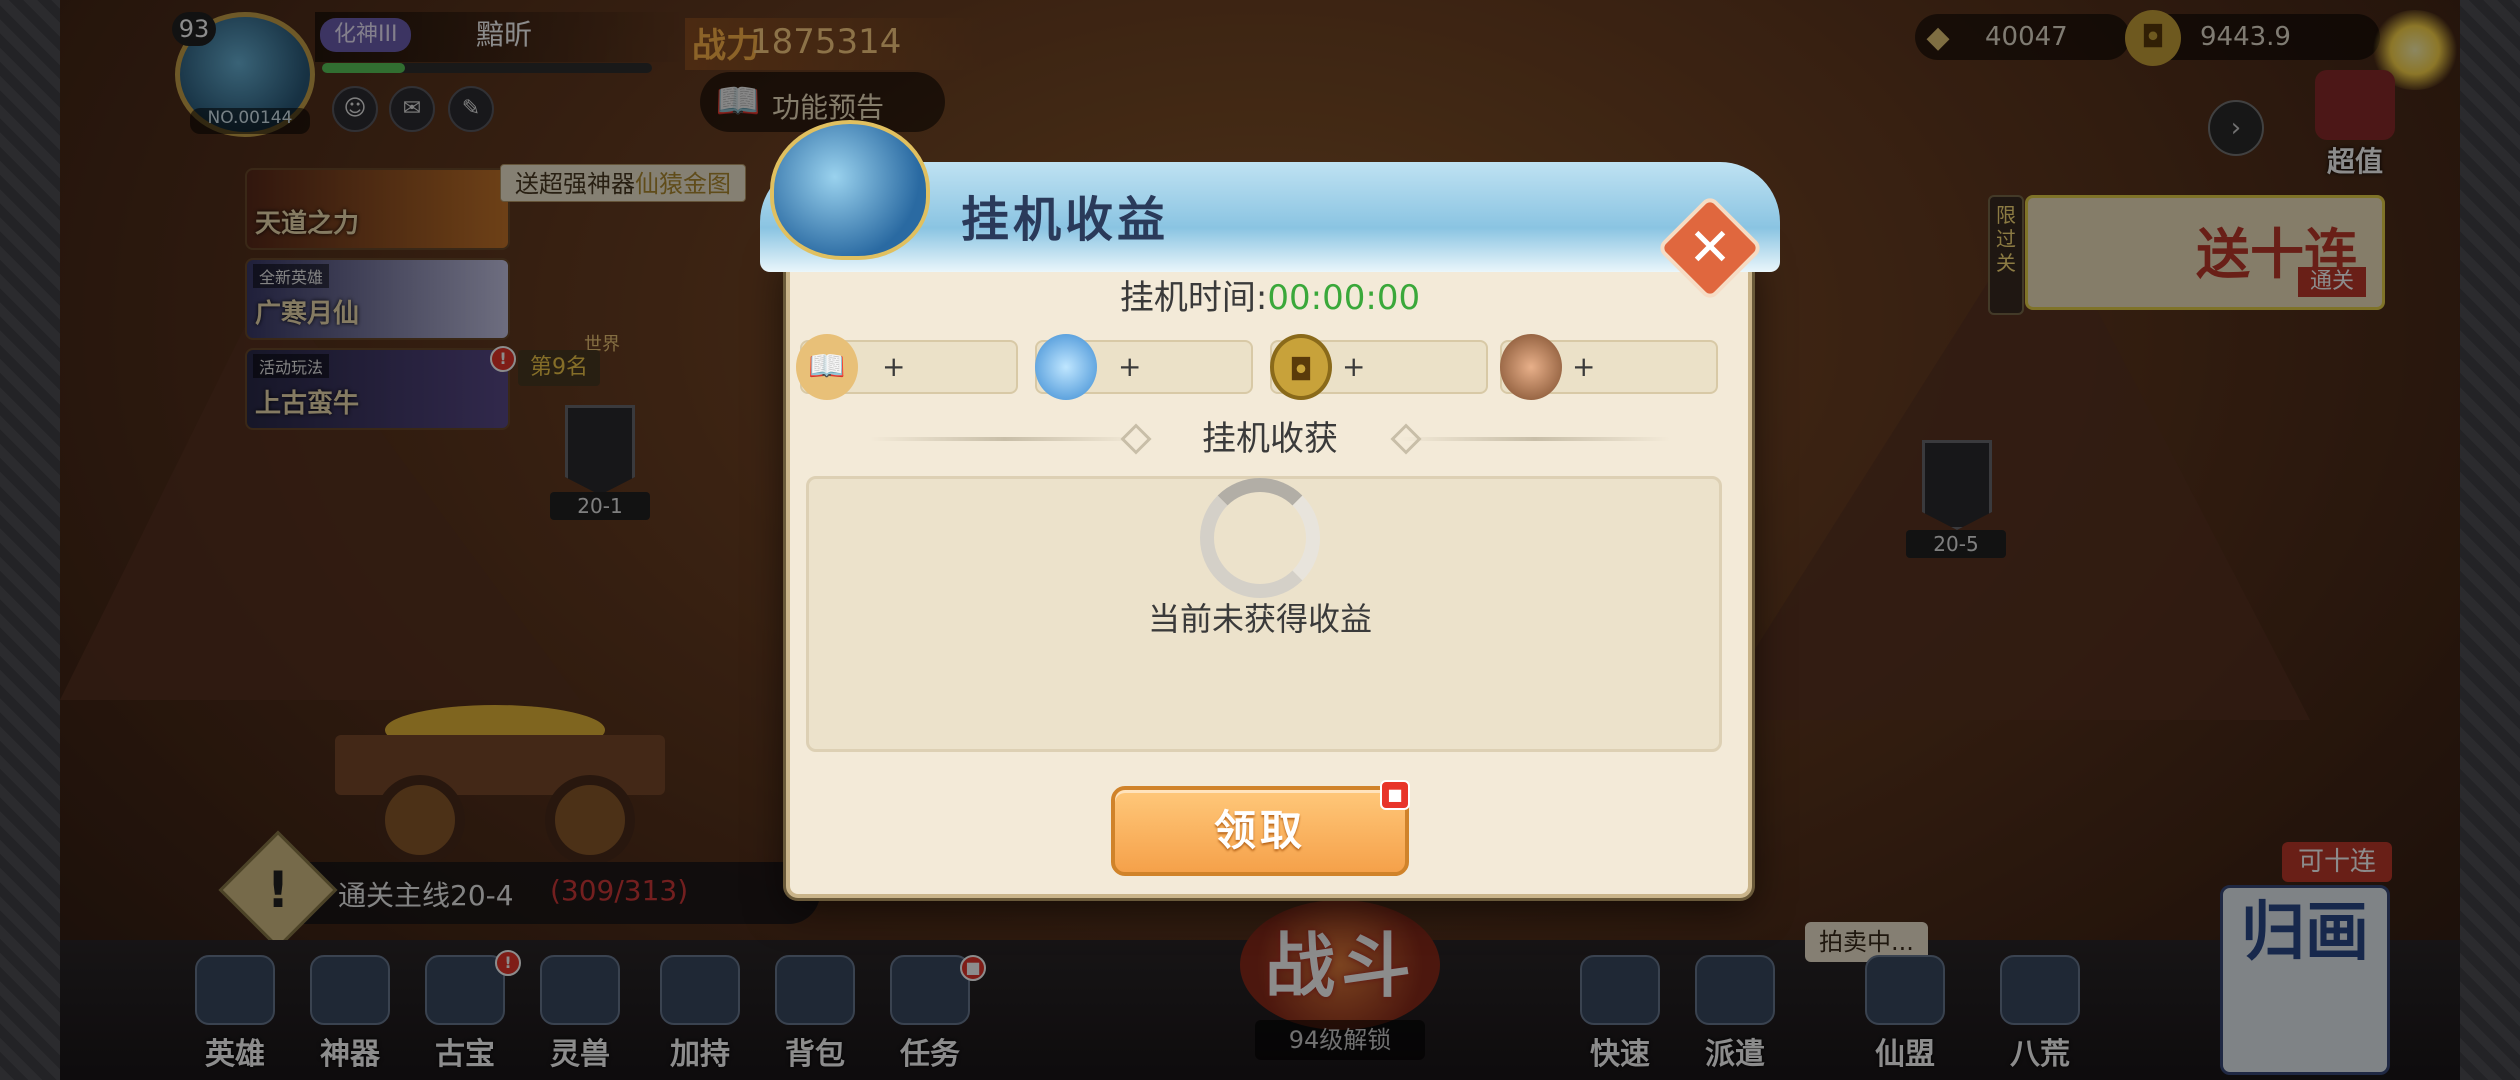 This screenshot has width=2520, height=1080. What do you see at coordinates (1260, 831) in the screenshot?
I see `claim-button: 领取` at bounding box center [1260, 831].